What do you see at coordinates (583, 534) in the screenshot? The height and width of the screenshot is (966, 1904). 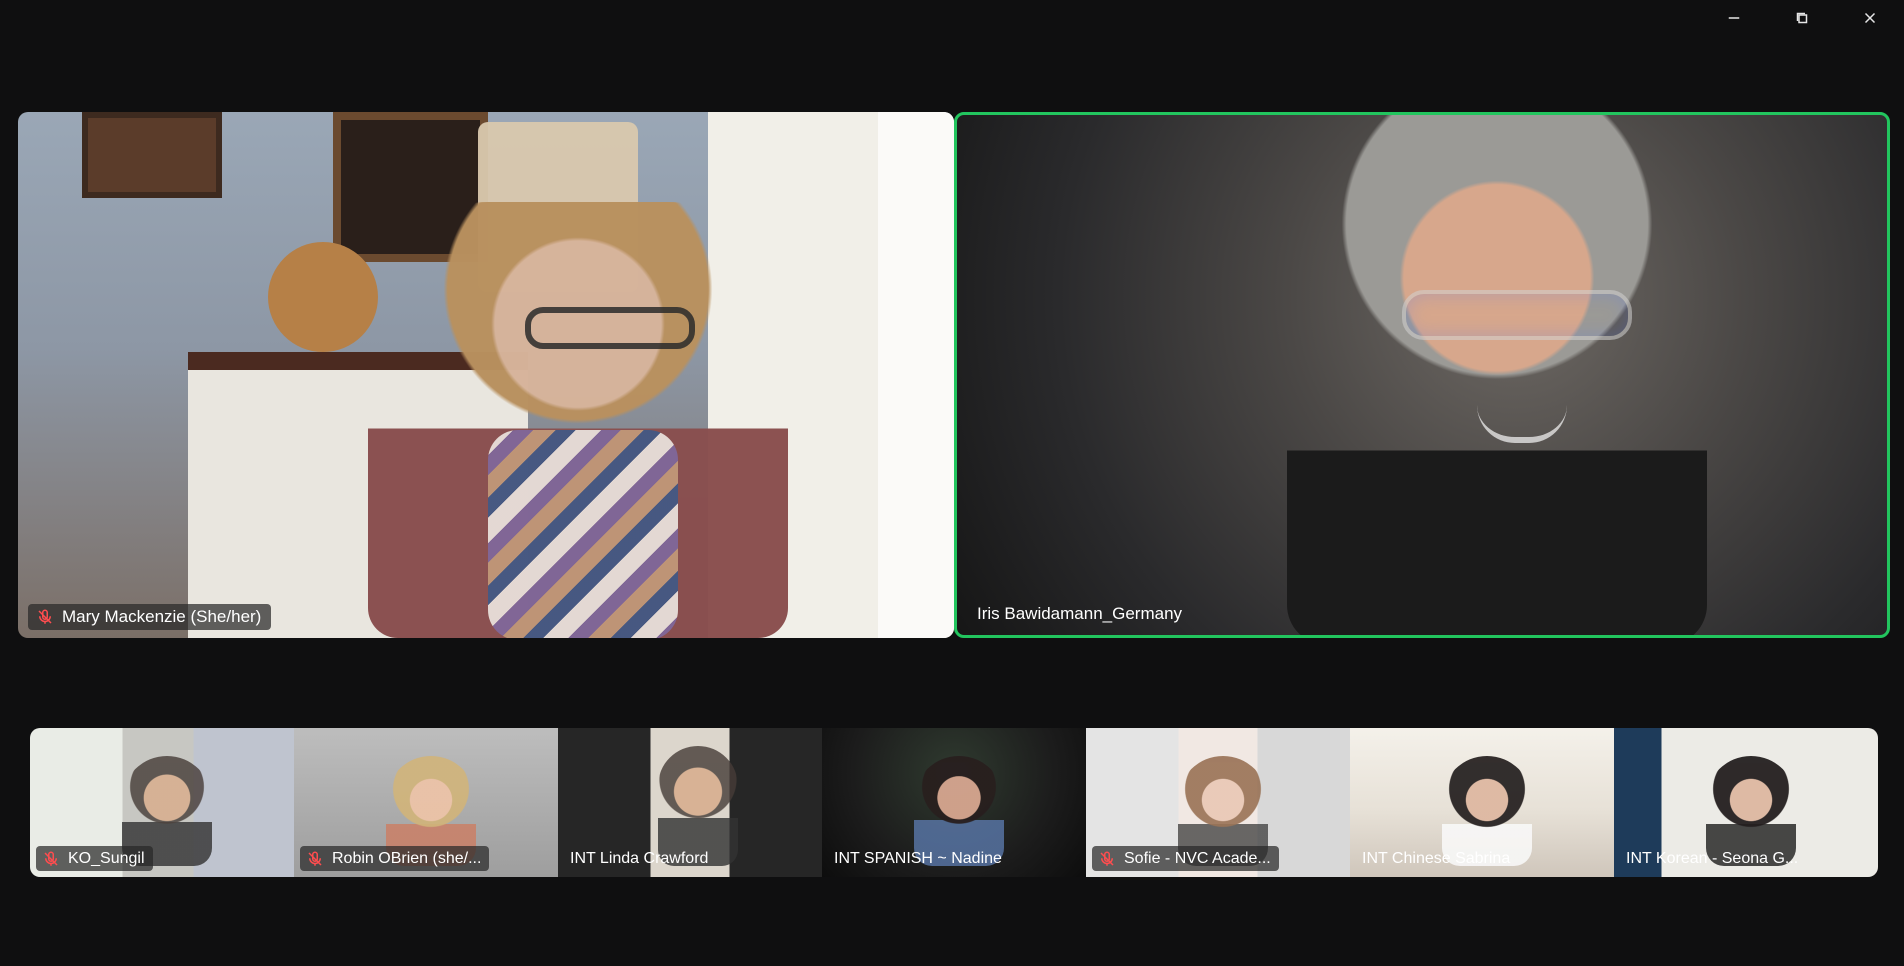 I see `scarf` at bounding box center [583, 534].